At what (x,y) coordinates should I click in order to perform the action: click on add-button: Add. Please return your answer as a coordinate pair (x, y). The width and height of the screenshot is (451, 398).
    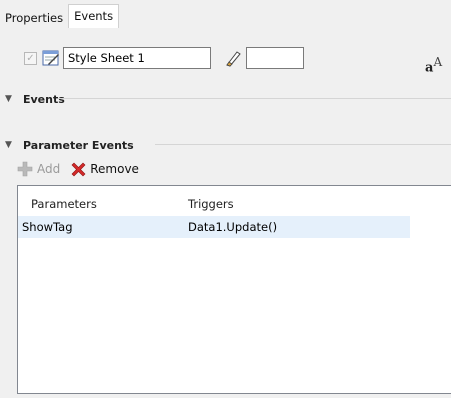
    Looking at the image, I should click on (38, 169).